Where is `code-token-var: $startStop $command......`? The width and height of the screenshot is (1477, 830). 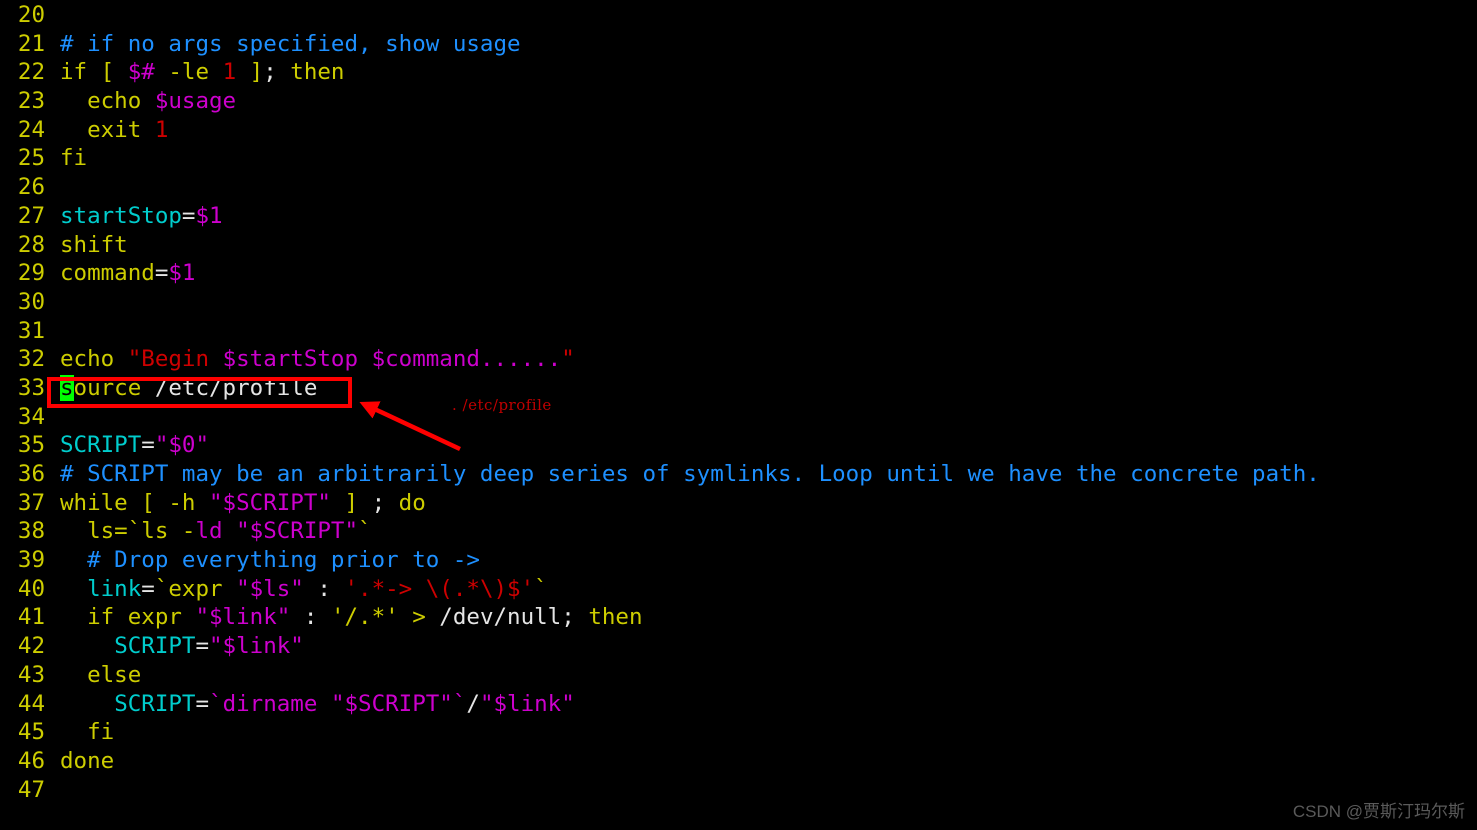 code-token-var: $startStop $command...... is located at coordinates (392, 359).